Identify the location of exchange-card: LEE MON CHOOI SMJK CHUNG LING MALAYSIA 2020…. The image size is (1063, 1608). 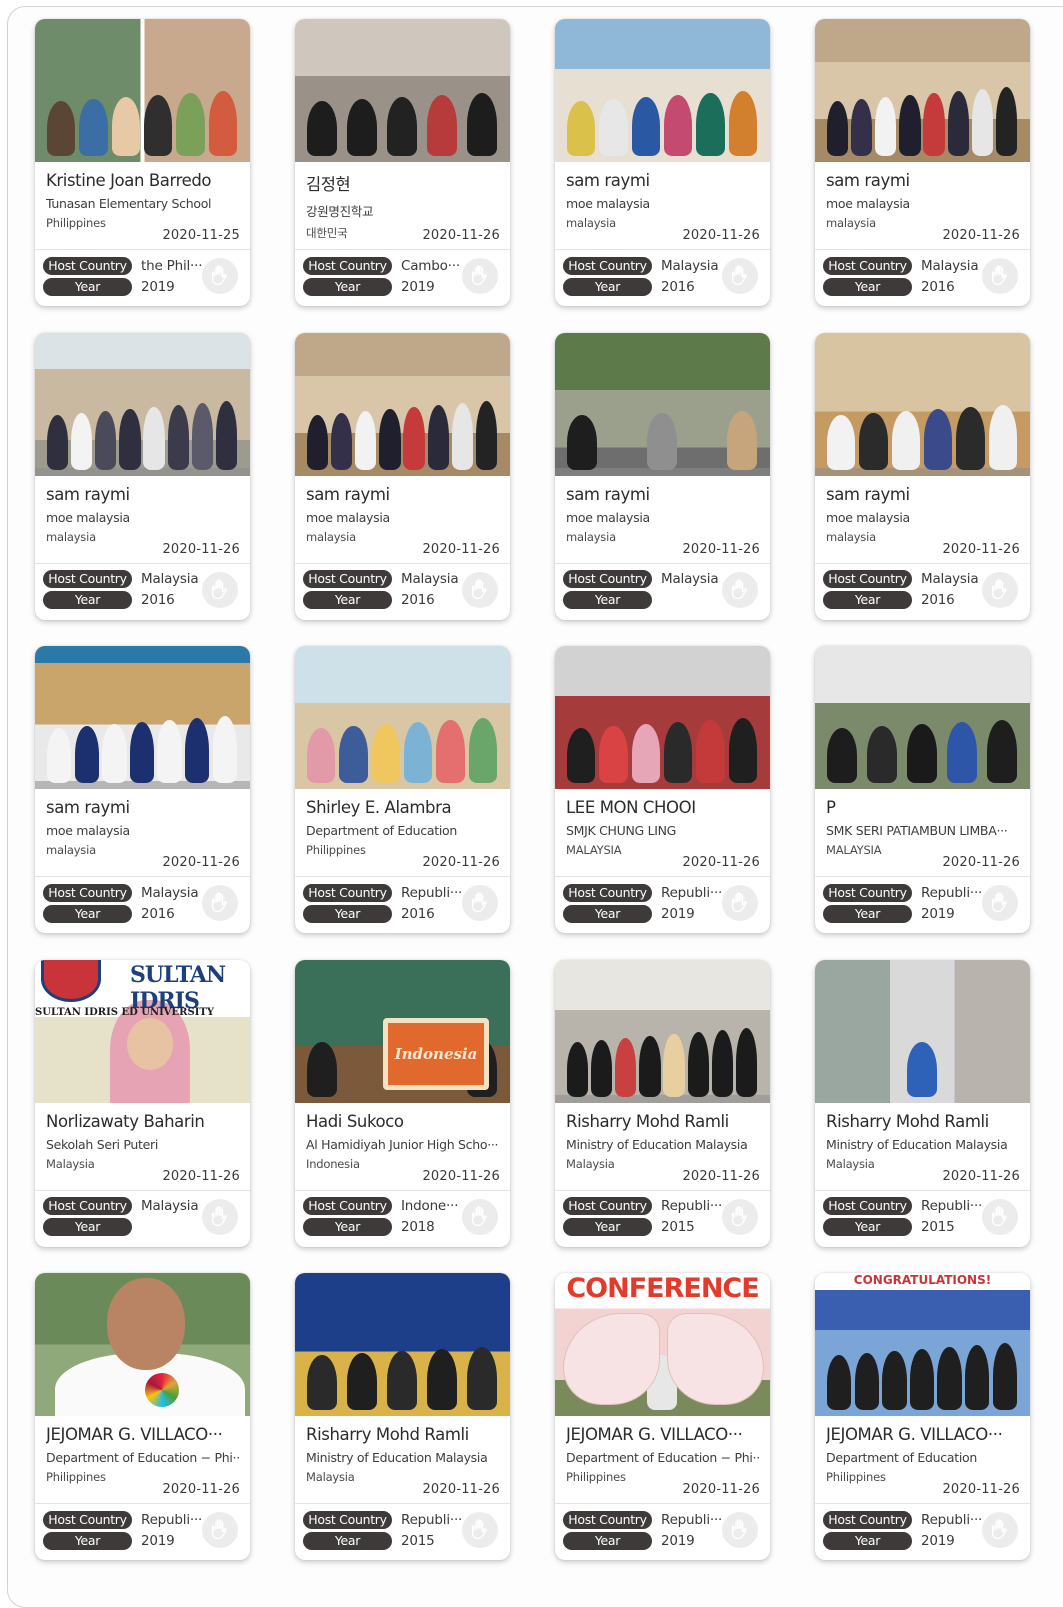
(662, 789).